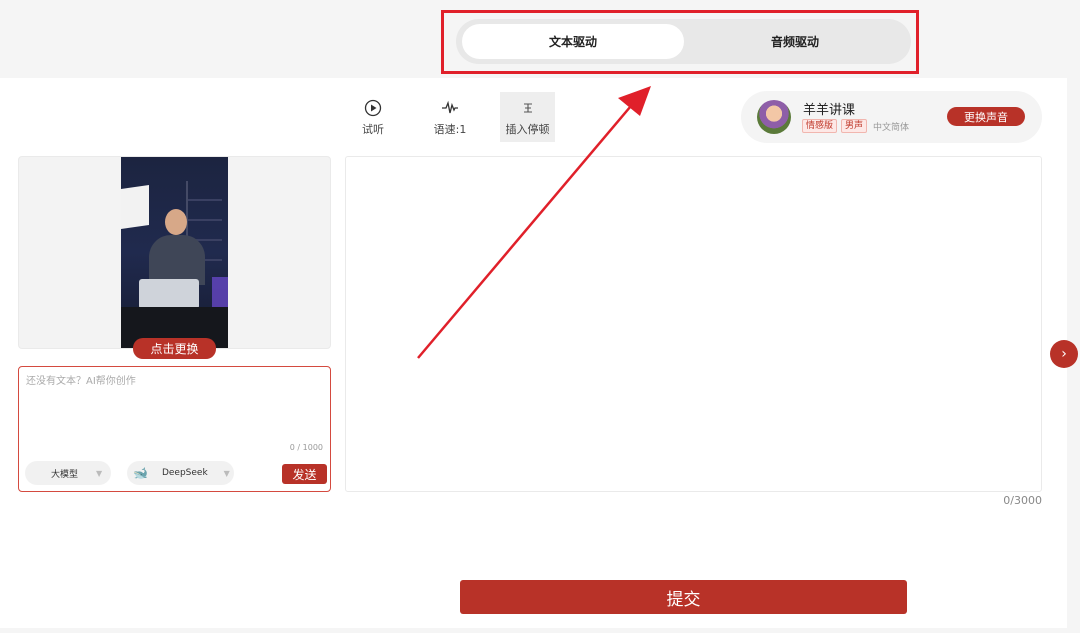 The image size is (1080, 633). I want to click on speed-button: 语速:1, so click(450, 117).